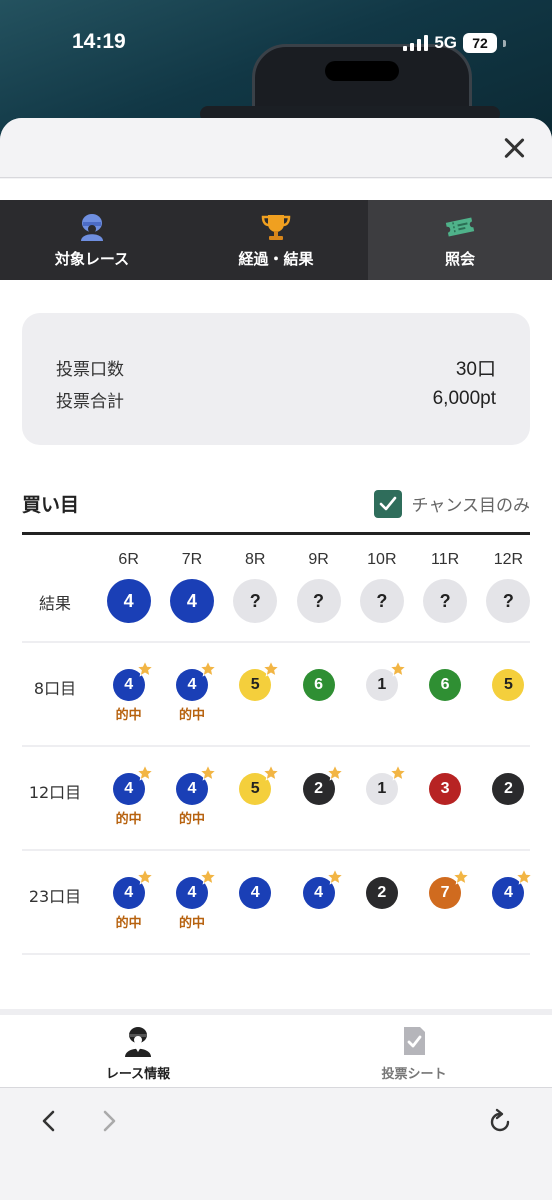 This screenshot has height=1200, width=552. I want to click on status-indicators: 5G 72, so click(454, 43).